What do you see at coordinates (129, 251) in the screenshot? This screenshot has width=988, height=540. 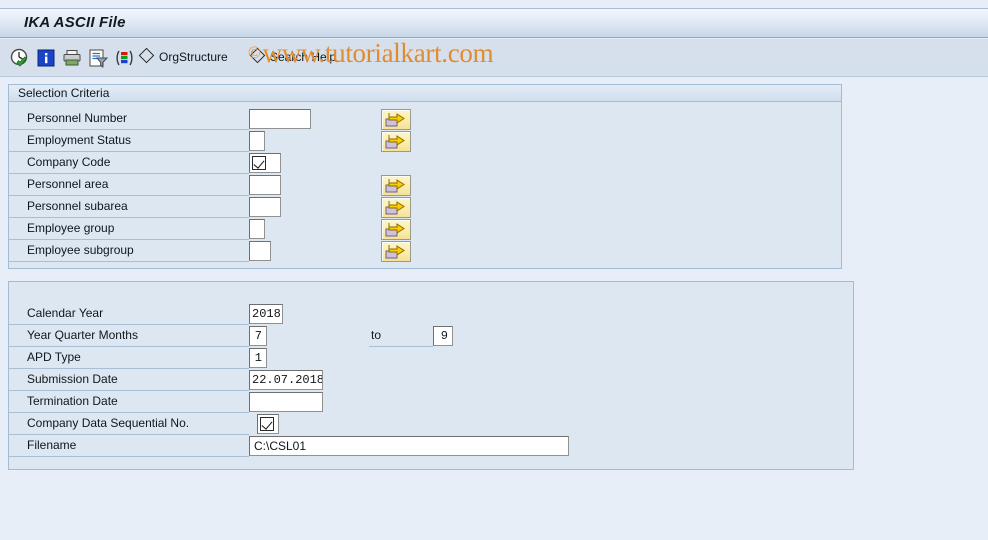 I see `label-employee-subgroup: Employee subgroup` at bounding box center [129, 251].